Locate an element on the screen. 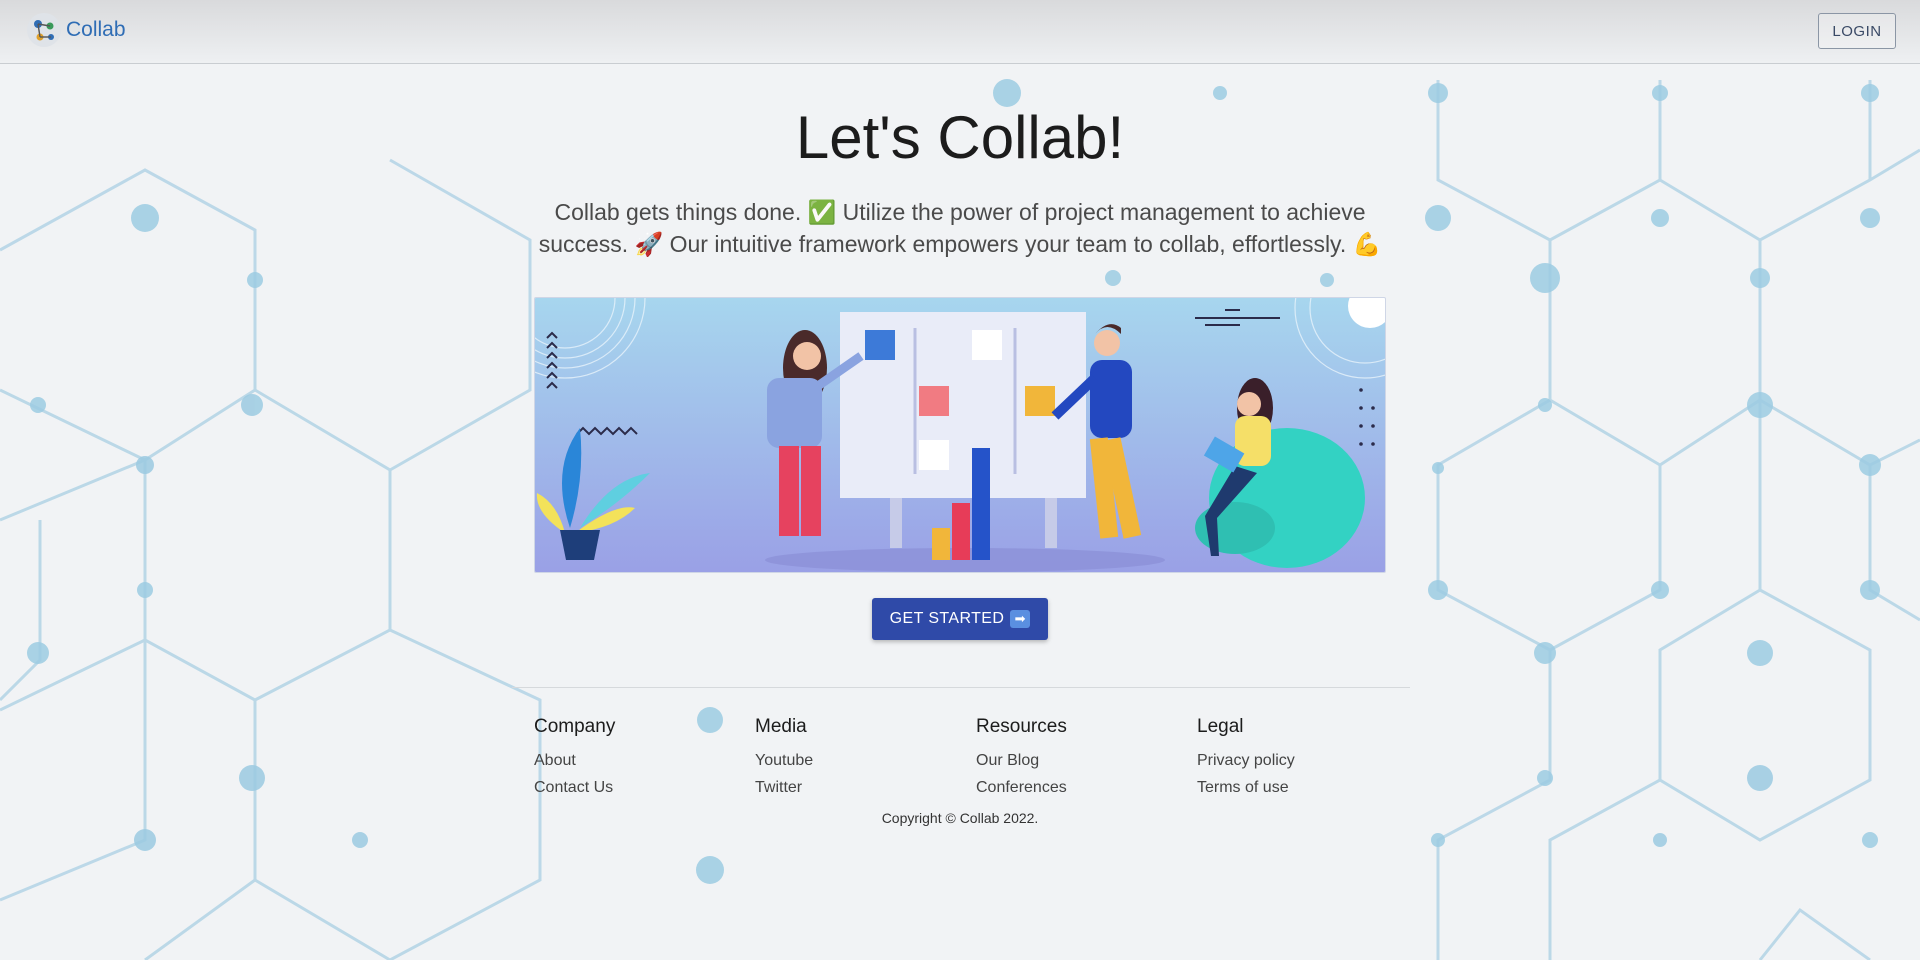 This screenshot has height=960, width=1920. footer-divider is located at coordinates (961, 687).